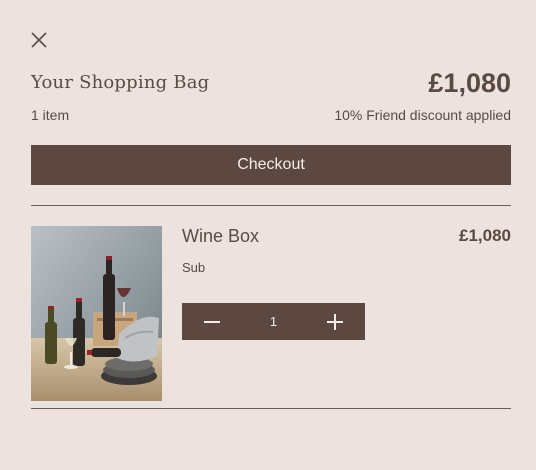  I want to click on page-title: Your Shopping Bag, so click(120, 82).